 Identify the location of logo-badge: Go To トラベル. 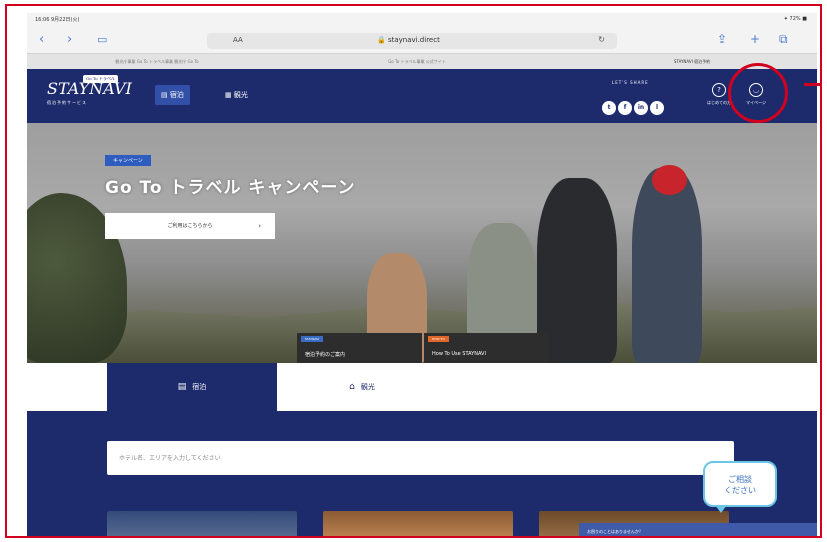
(100, 79).